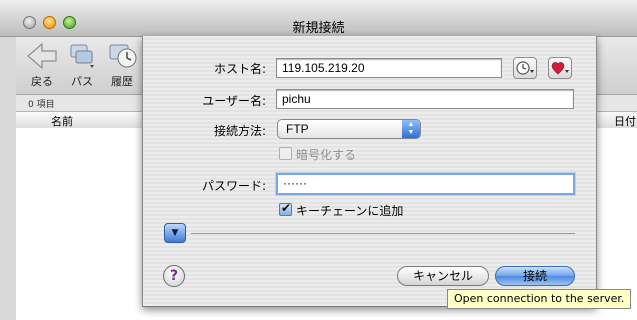 The width and height of the screenshot is (637, 320). Describe the element at coordinates (82, 81) in the screenshot. I see `path-label: パス` at that location.